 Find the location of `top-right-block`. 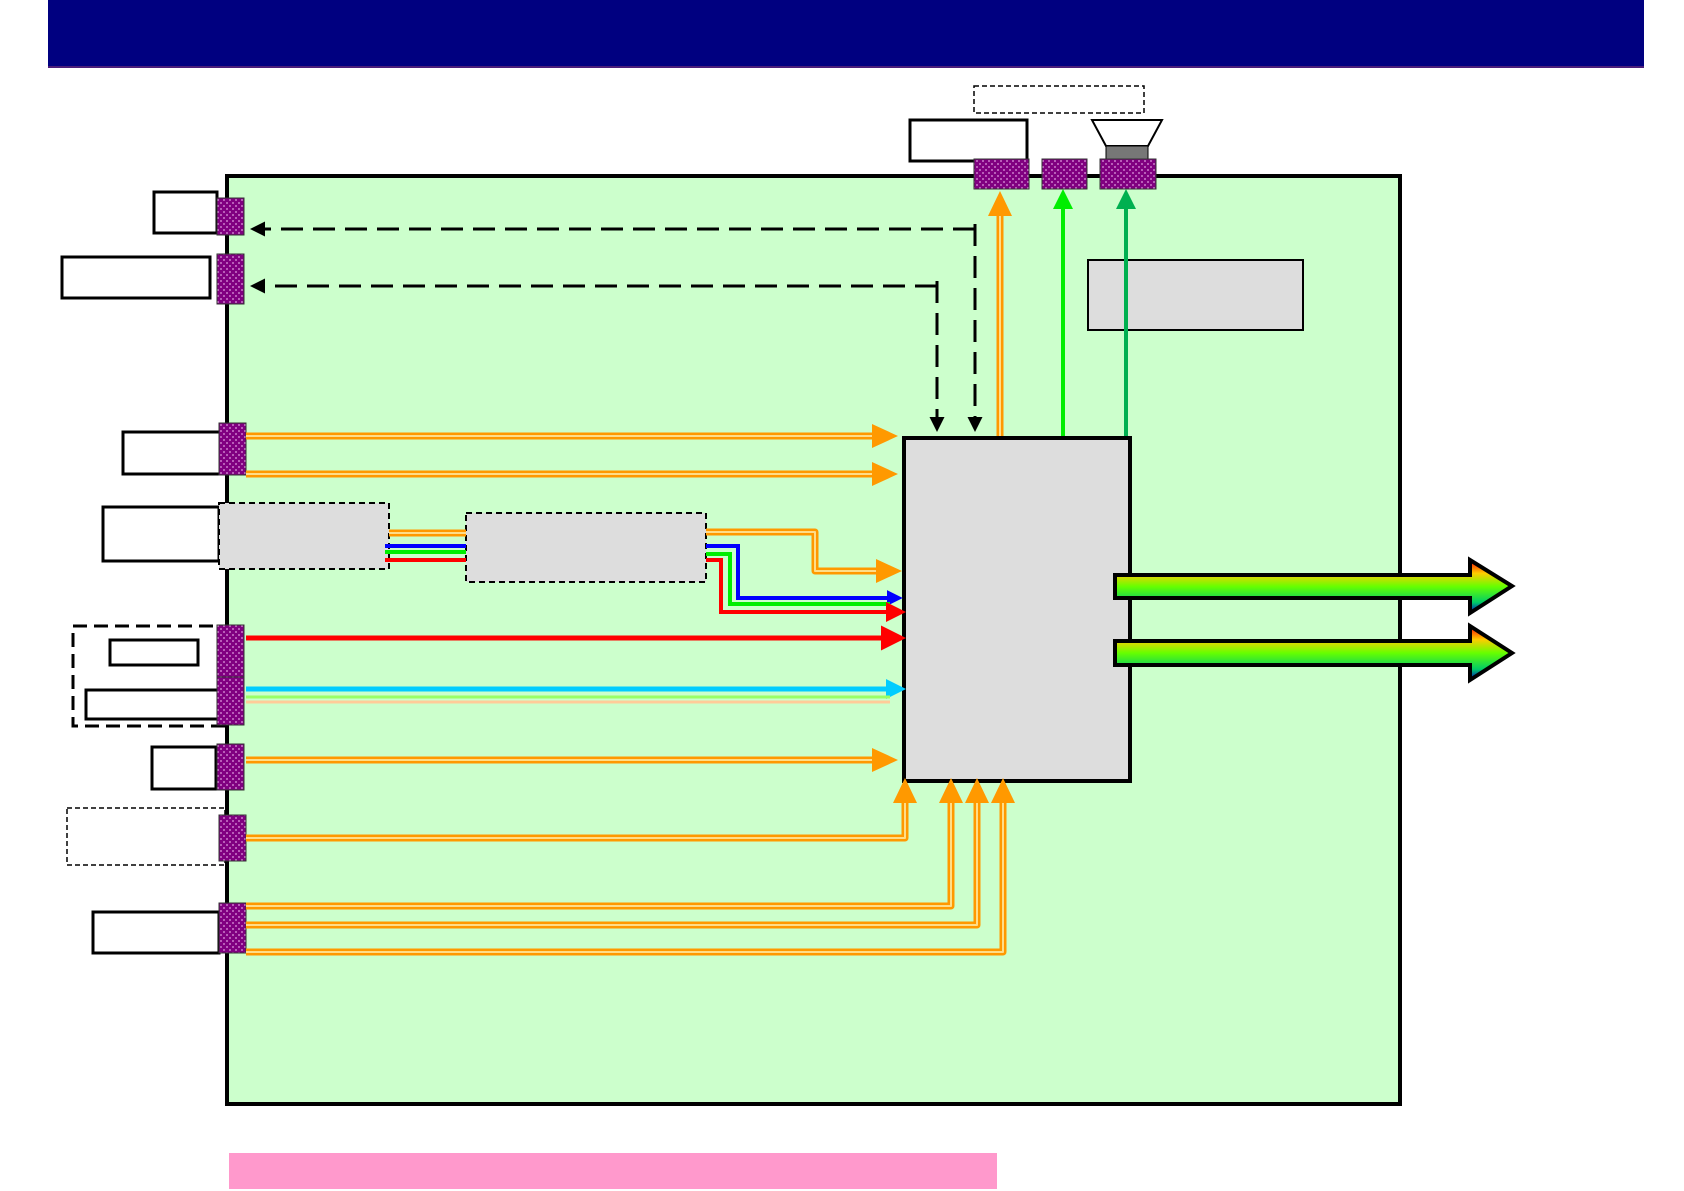

top-right-block is located at coordinates (1195, 295).